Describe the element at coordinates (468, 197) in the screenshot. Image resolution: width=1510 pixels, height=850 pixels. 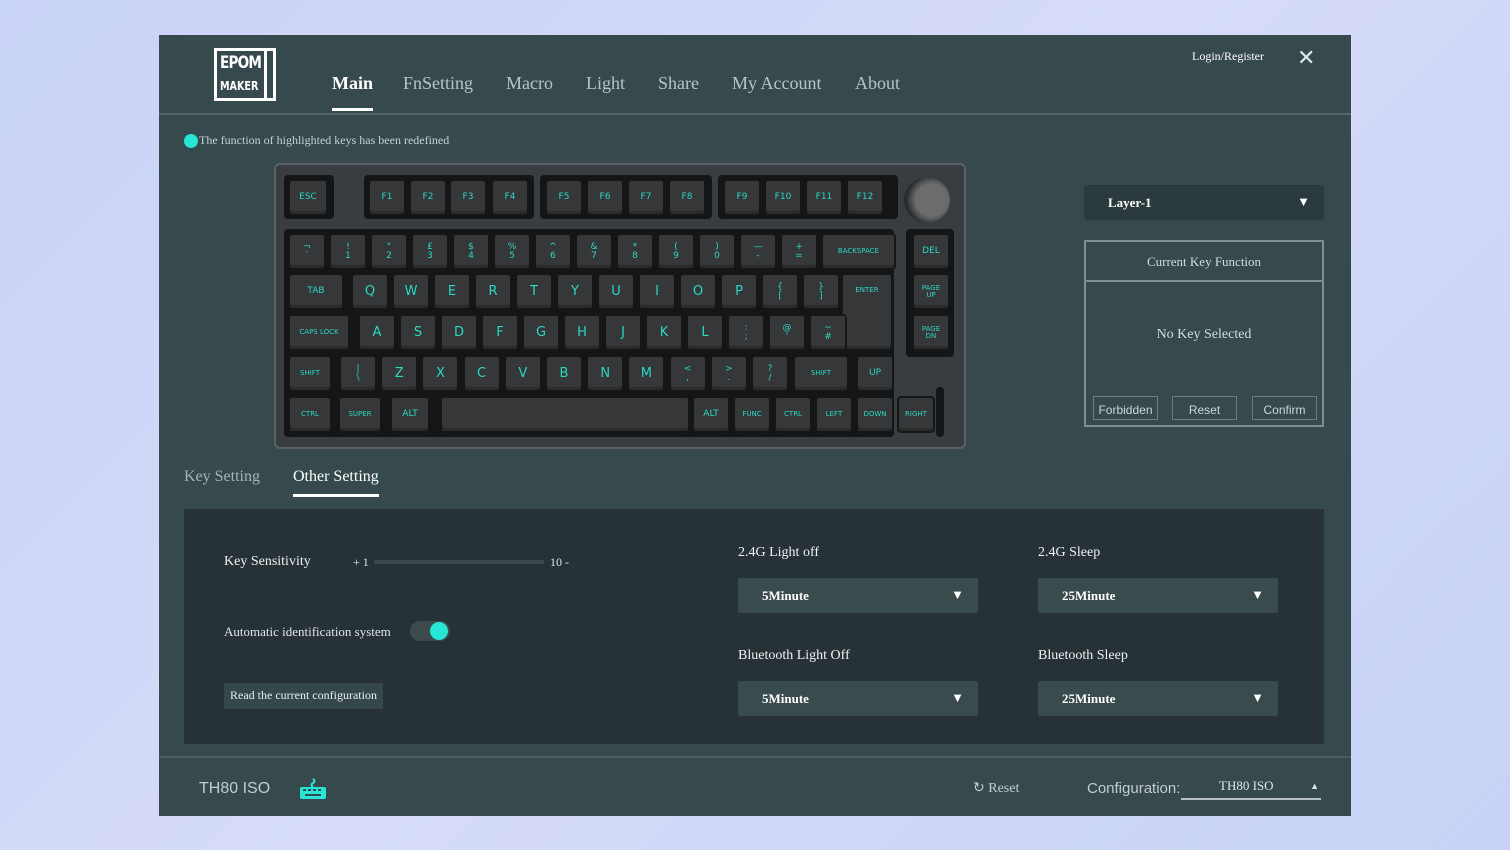
I see `key-f3: F3` at that location.